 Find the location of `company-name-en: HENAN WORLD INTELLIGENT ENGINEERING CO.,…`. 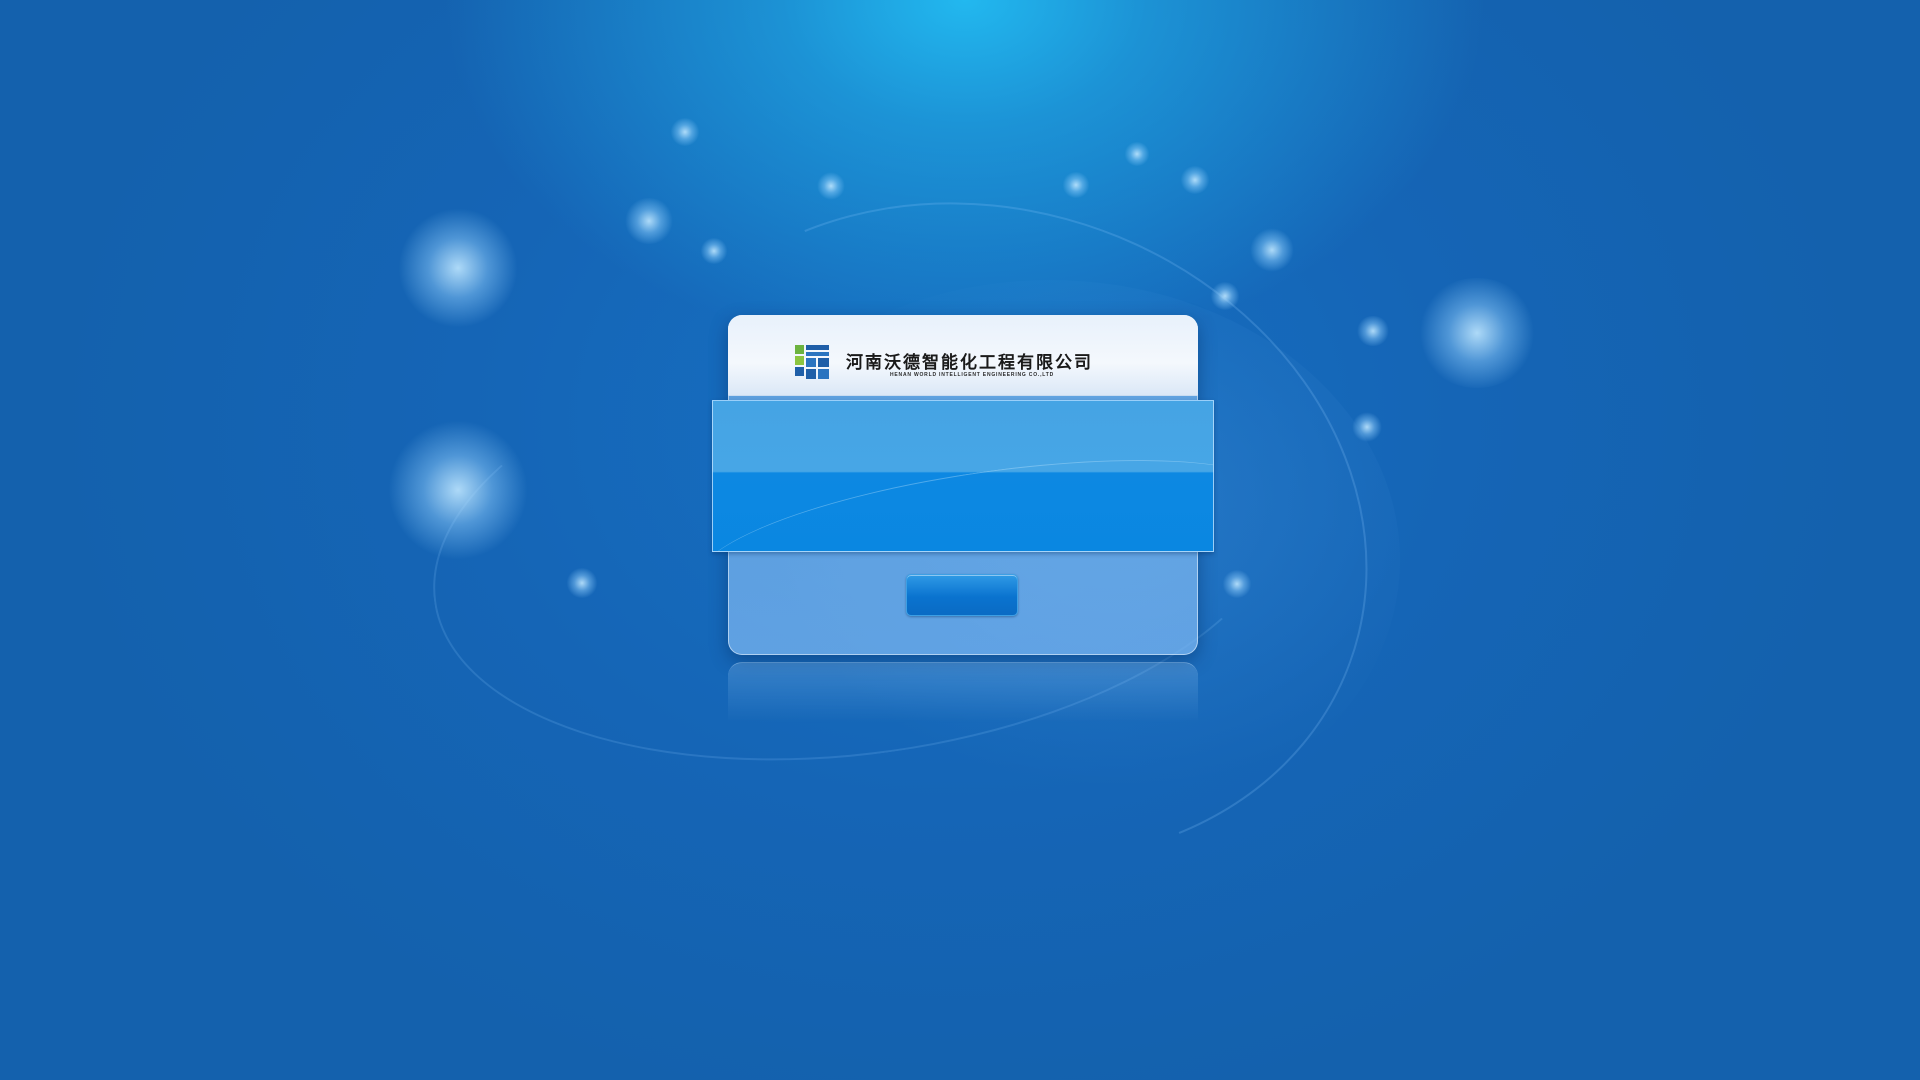

company-name-en: HENAN WORLD INTELLIGENT ENGINEERING CO.,… is located at coordinates (972, 375).